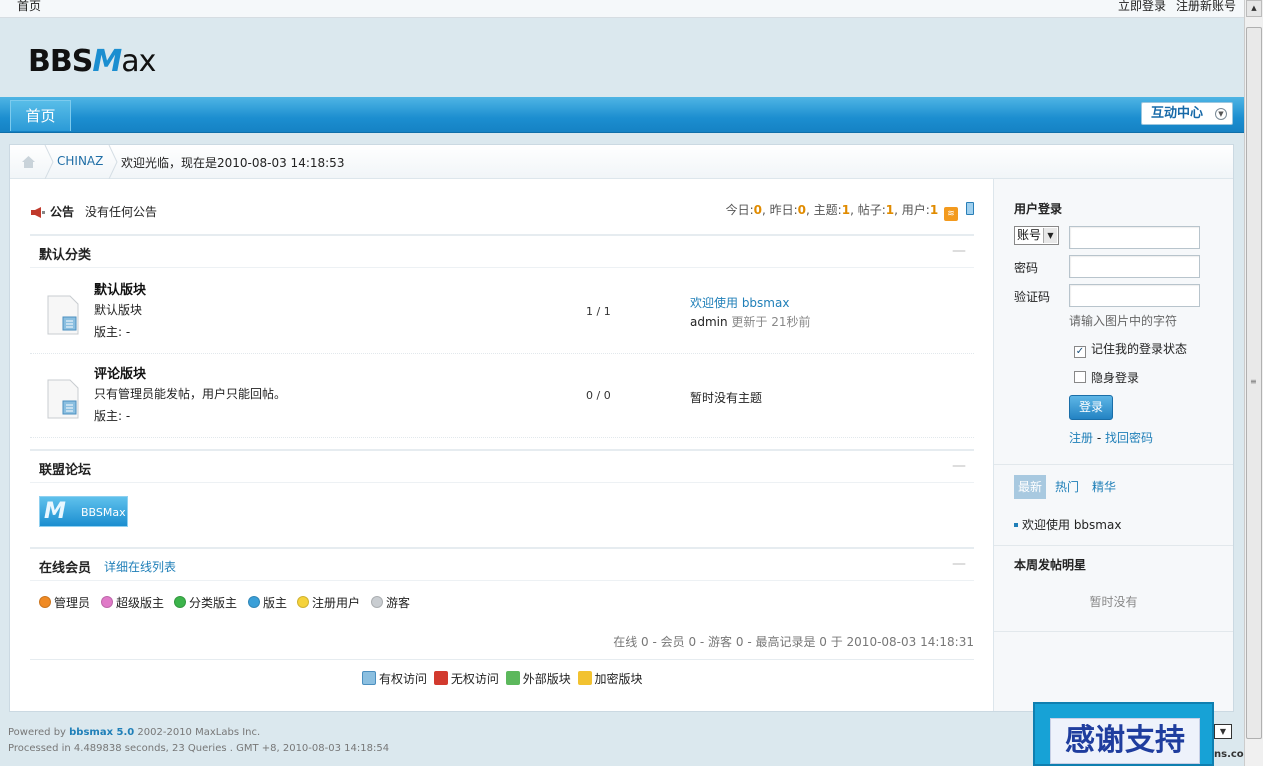  What do you see at coordinates (92, 61) in the screenshot?
I see `site-logo: BBSMax` at bounding box center [92, 61].